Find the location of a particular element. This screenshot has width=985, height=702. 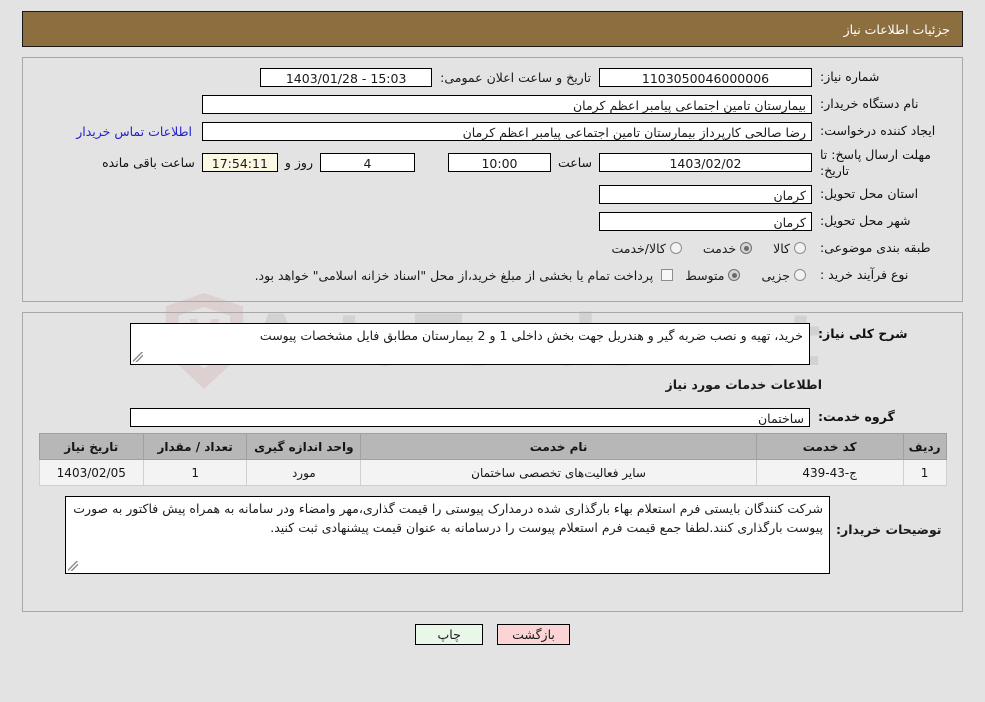

row-service-group: گروه خدمت: ساختمان is located at coordinates (492, 417).